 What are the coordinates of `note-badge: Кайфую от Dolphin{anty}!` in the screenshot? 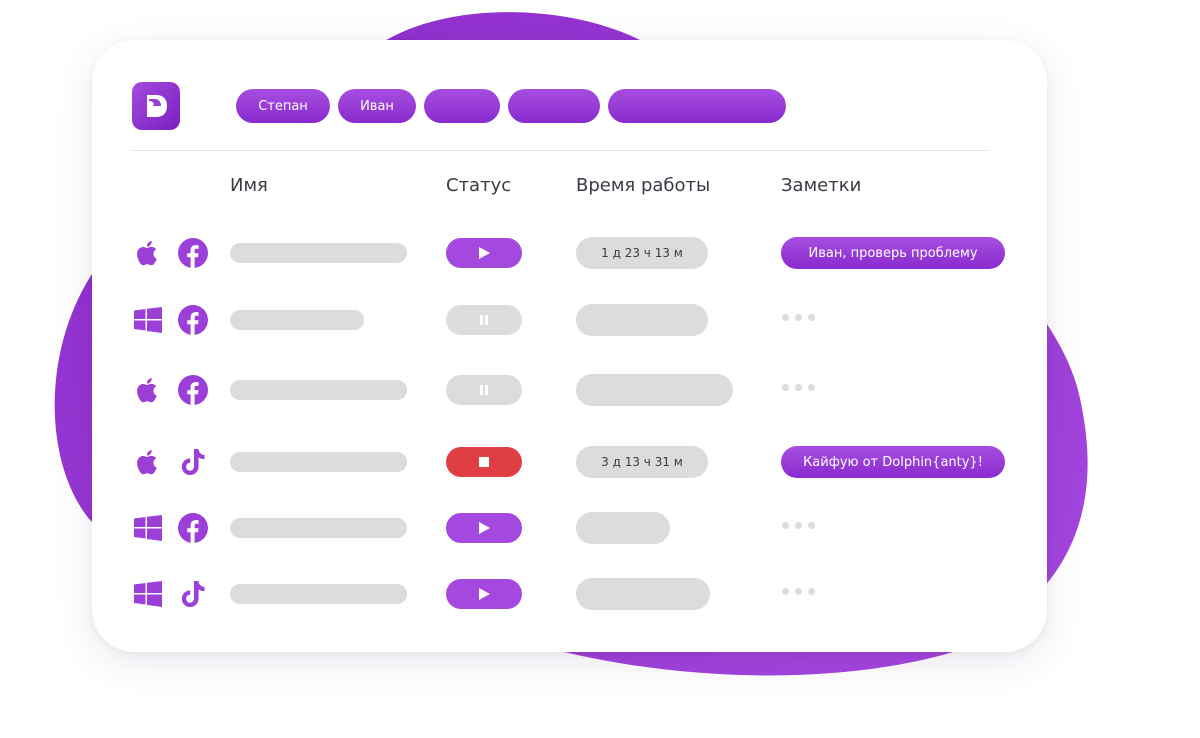 It's located at (893, 462).